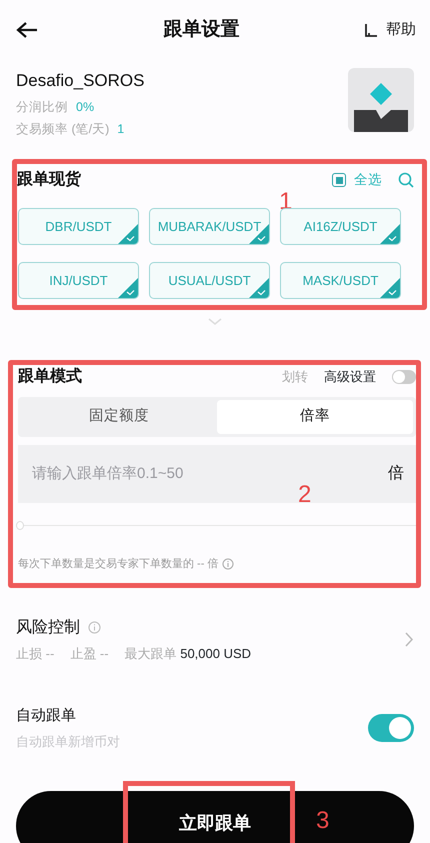 The image size is (430, 843). What do you see at coordinates (120, 129) in the screenshot?
I see `stat-value: 1` at bounding box center [120, 129].